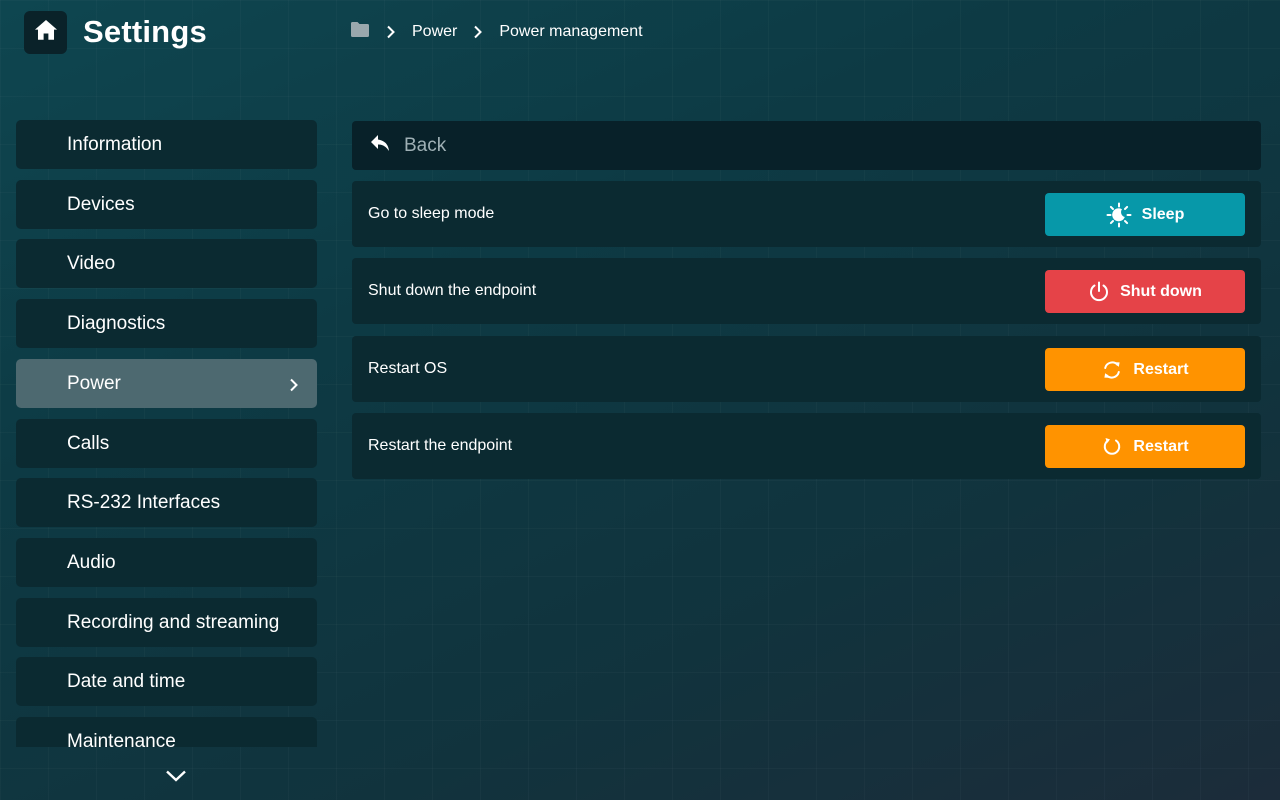 Image resolution: width=1280 pixels, height=800 pixels. What do you see at coordinates (101, 204) in the screenshot?
I see `sidebar-item-label: Devices` at bounding box center [101, 204].